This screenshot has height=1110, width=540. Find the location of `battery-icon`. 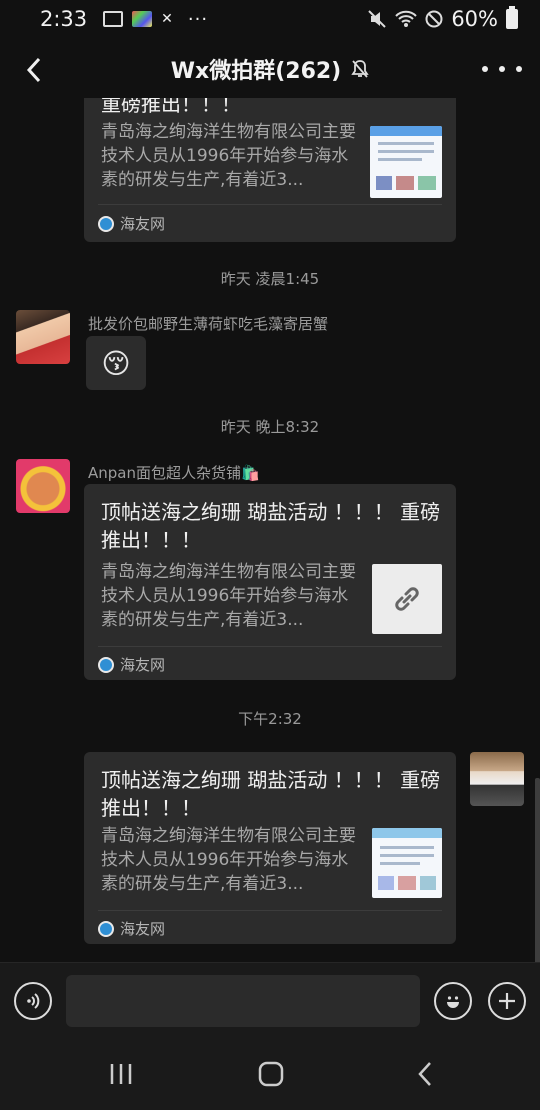

battery-icon is located at coordinates (512, 17).